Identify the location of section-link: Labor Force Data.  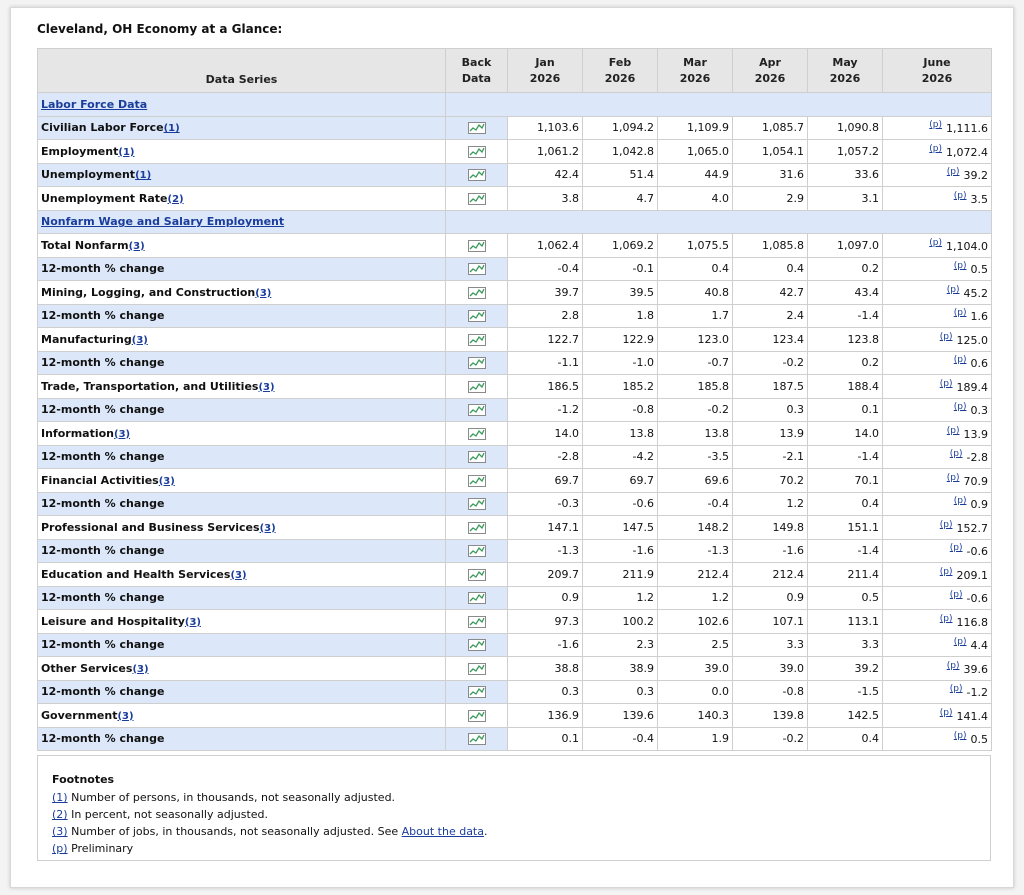
(94, 104).